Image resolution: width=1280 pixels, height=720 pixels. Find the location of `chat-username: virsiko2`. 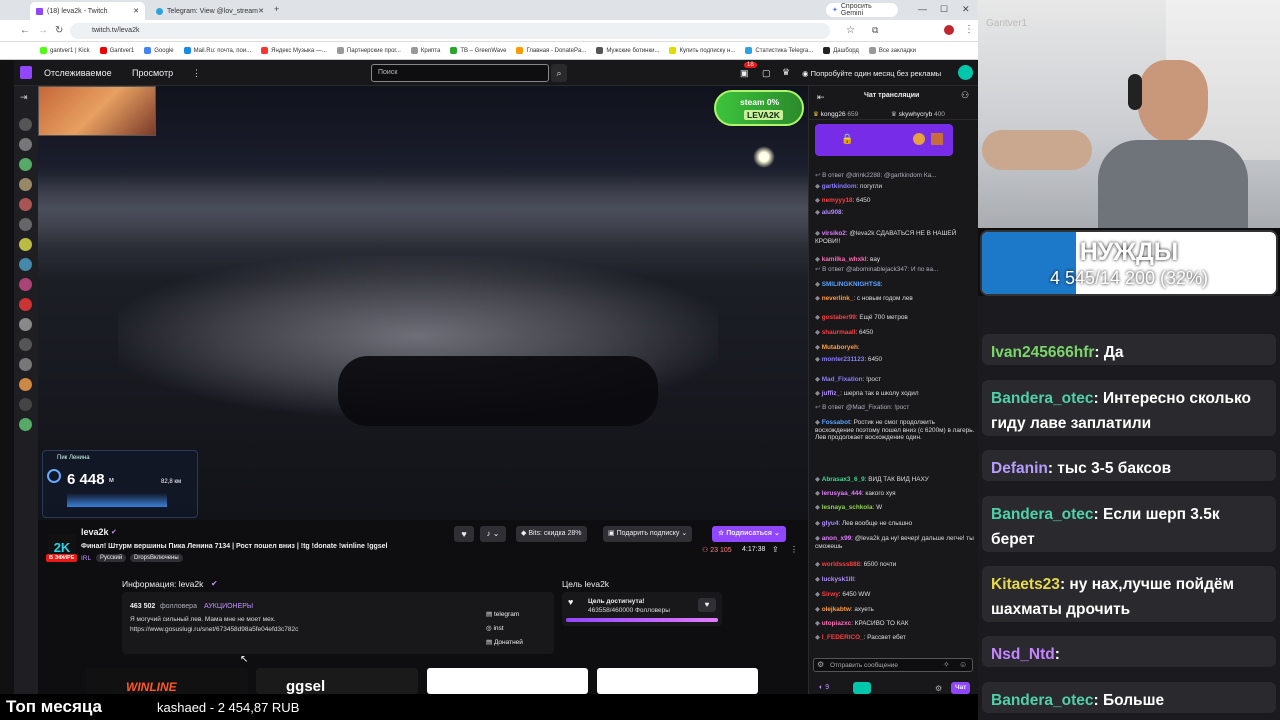

chat-username: virsiko2 is located at coordinates (834, 233).